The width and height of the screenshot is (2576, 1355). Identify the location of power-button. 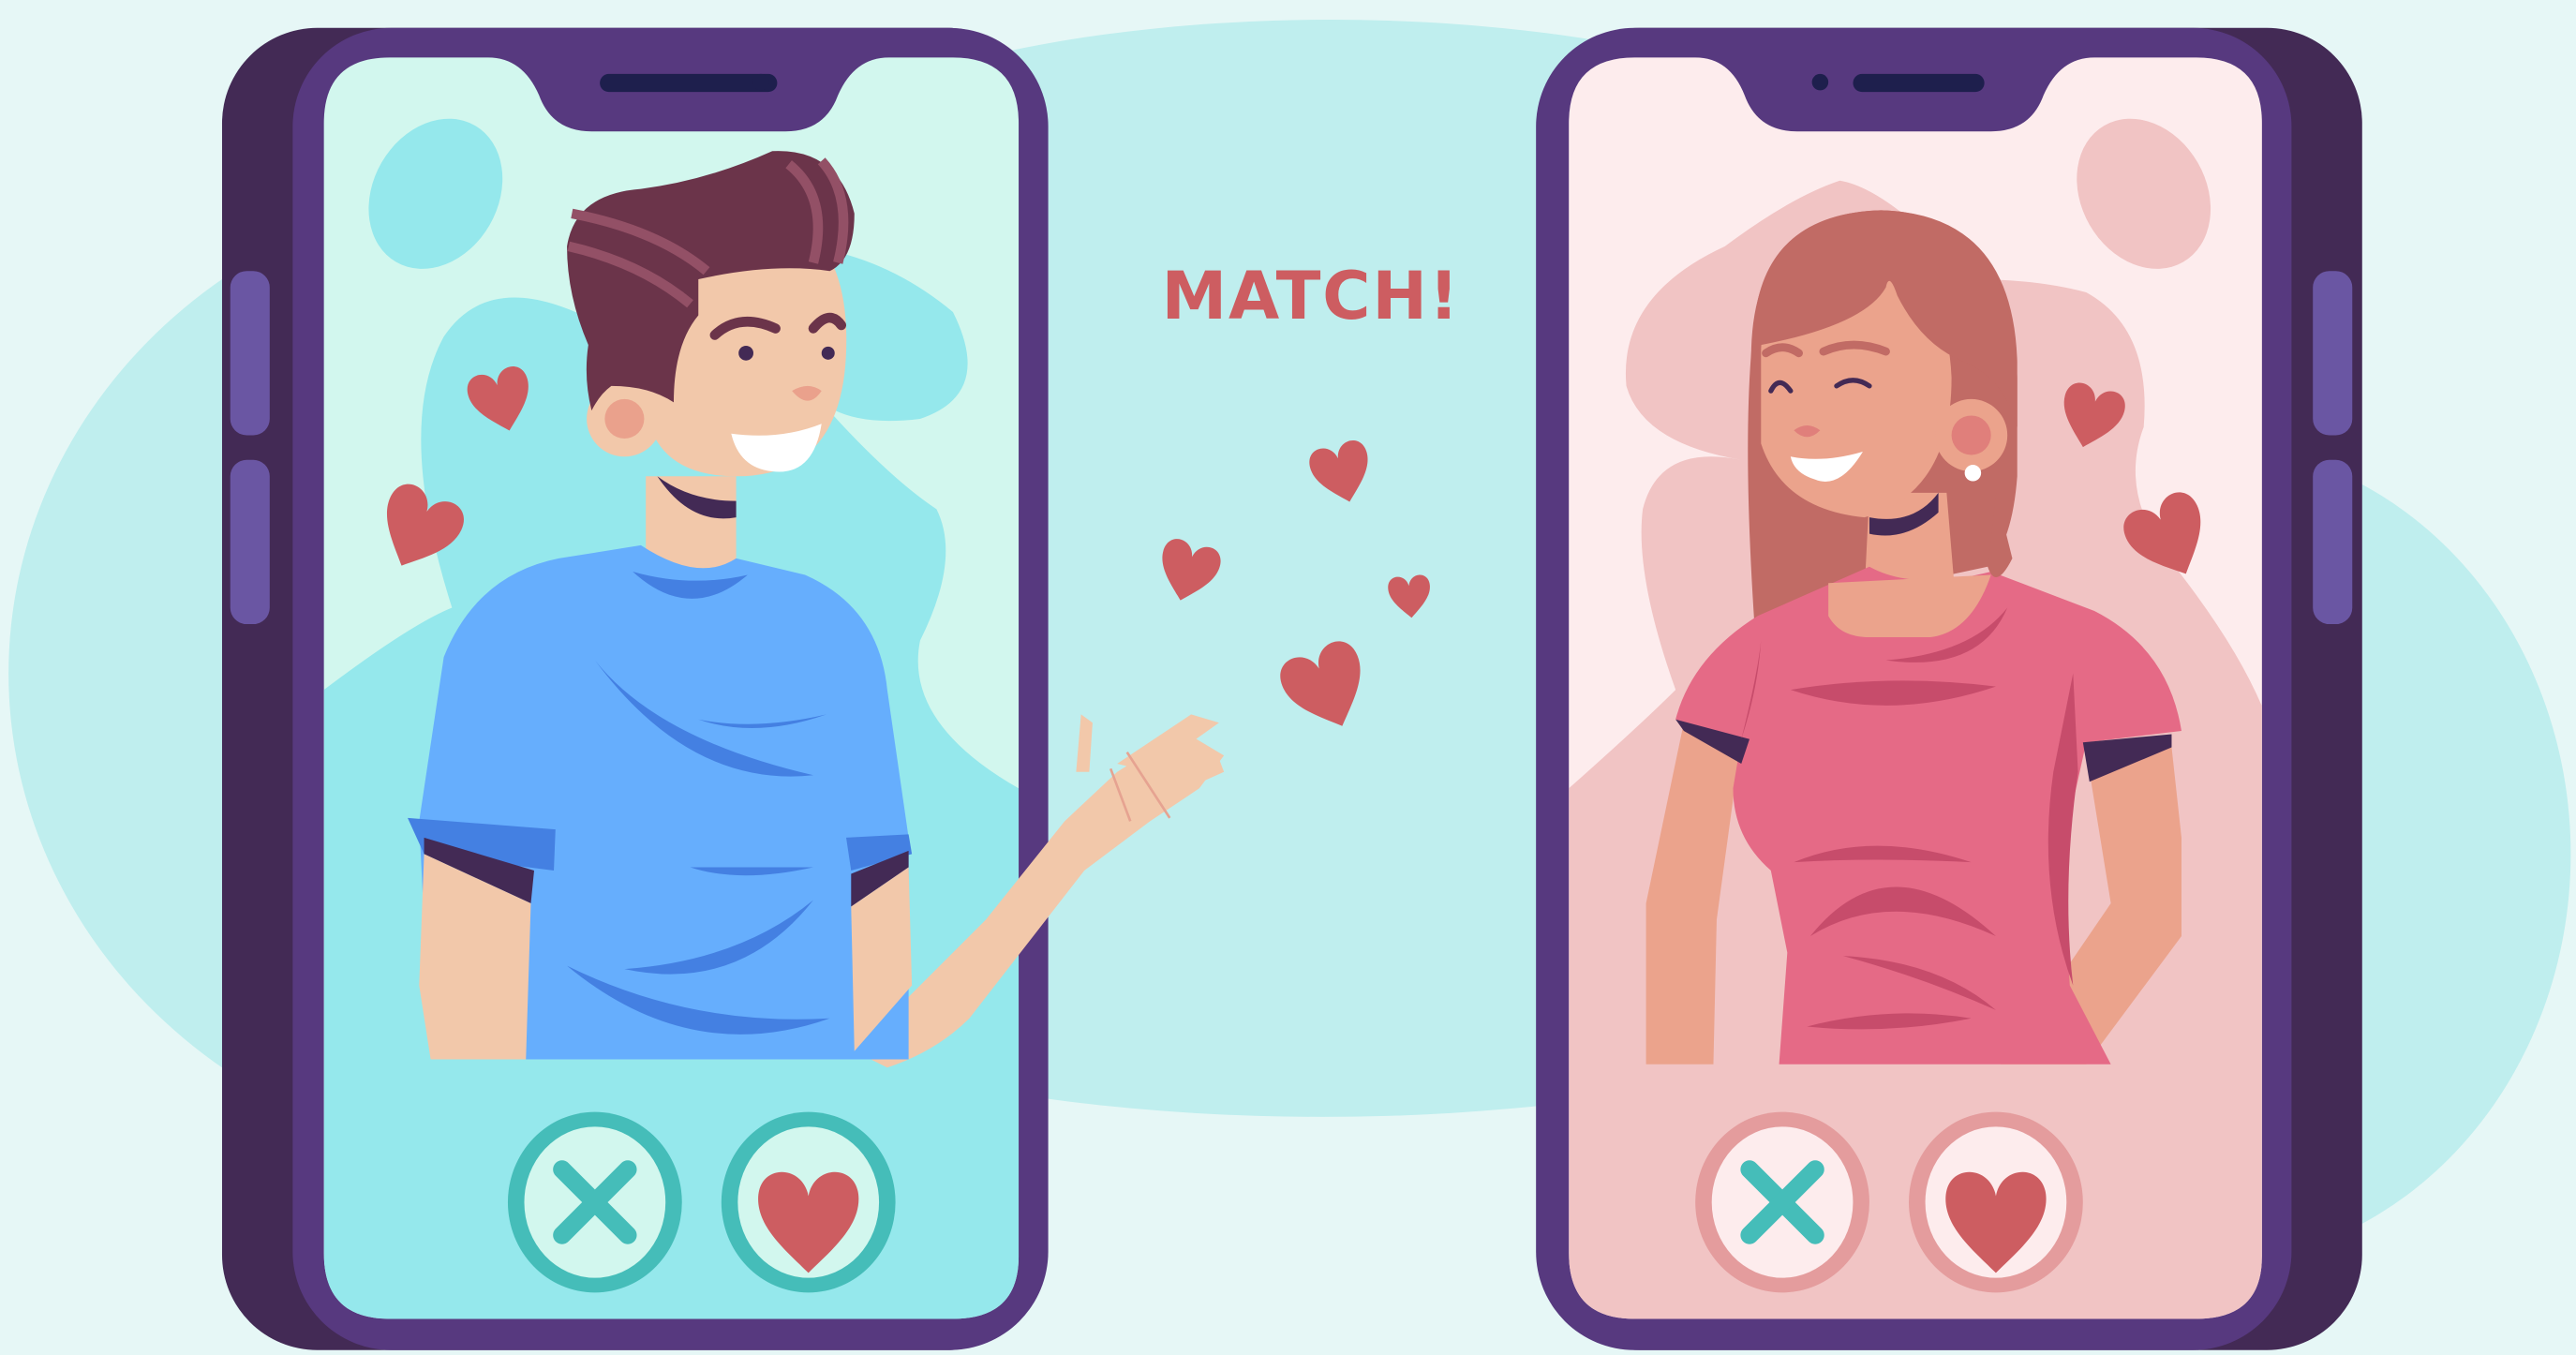
(2333, 353).